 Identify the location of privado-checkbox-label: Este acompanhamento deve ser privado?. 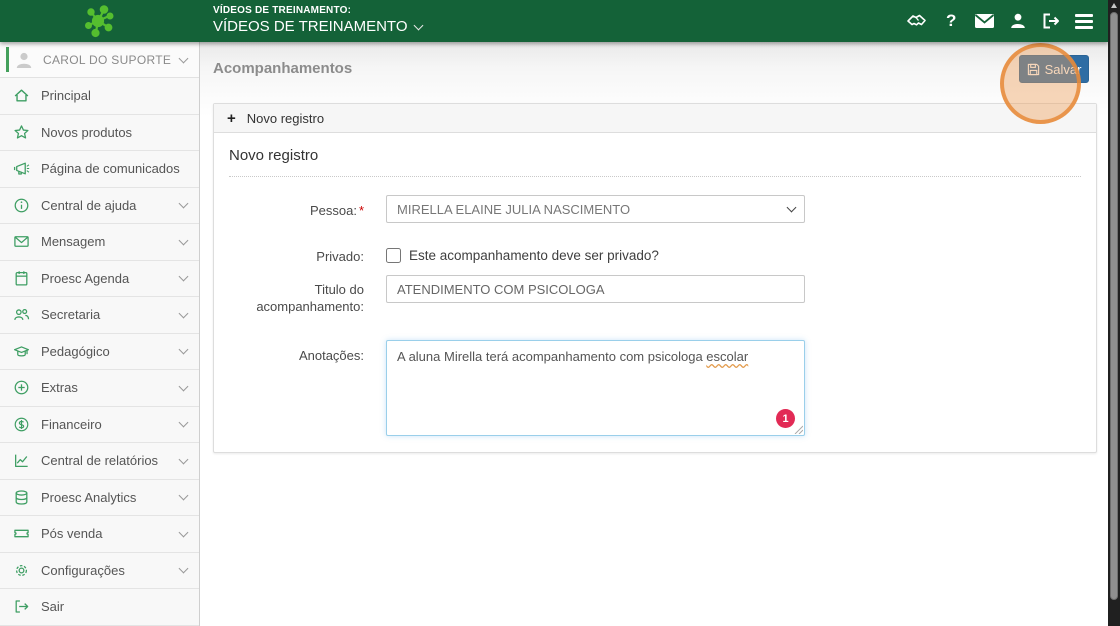
(534, 255).